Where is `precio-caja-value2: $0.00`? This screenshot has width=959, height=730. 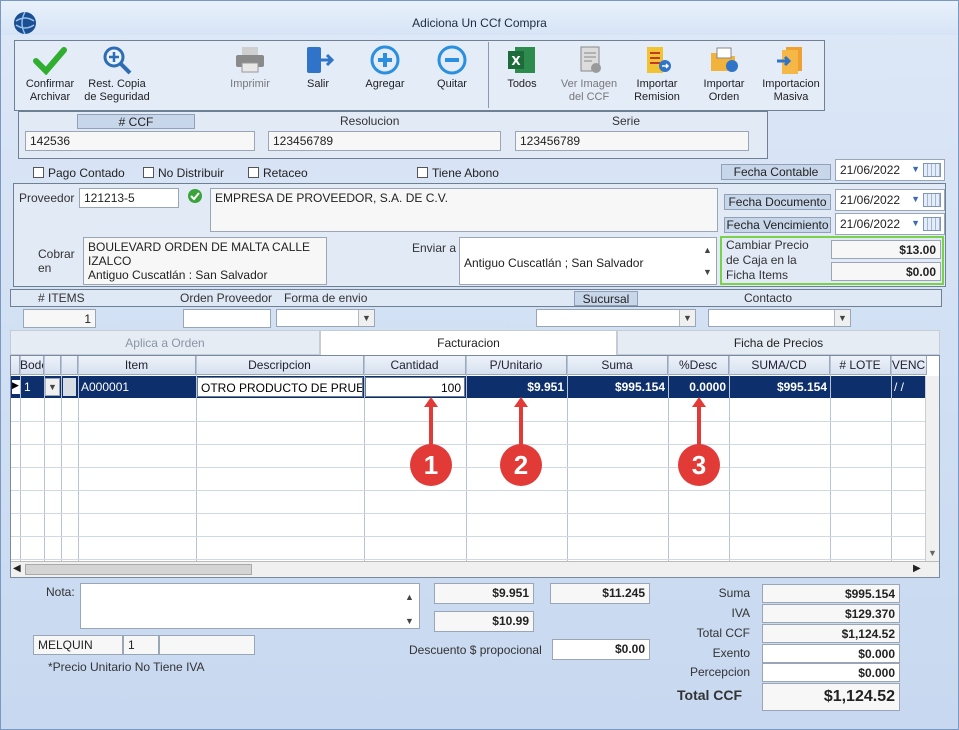 precio-caja-value2: $0.00 is located at coordinates (886, 271).